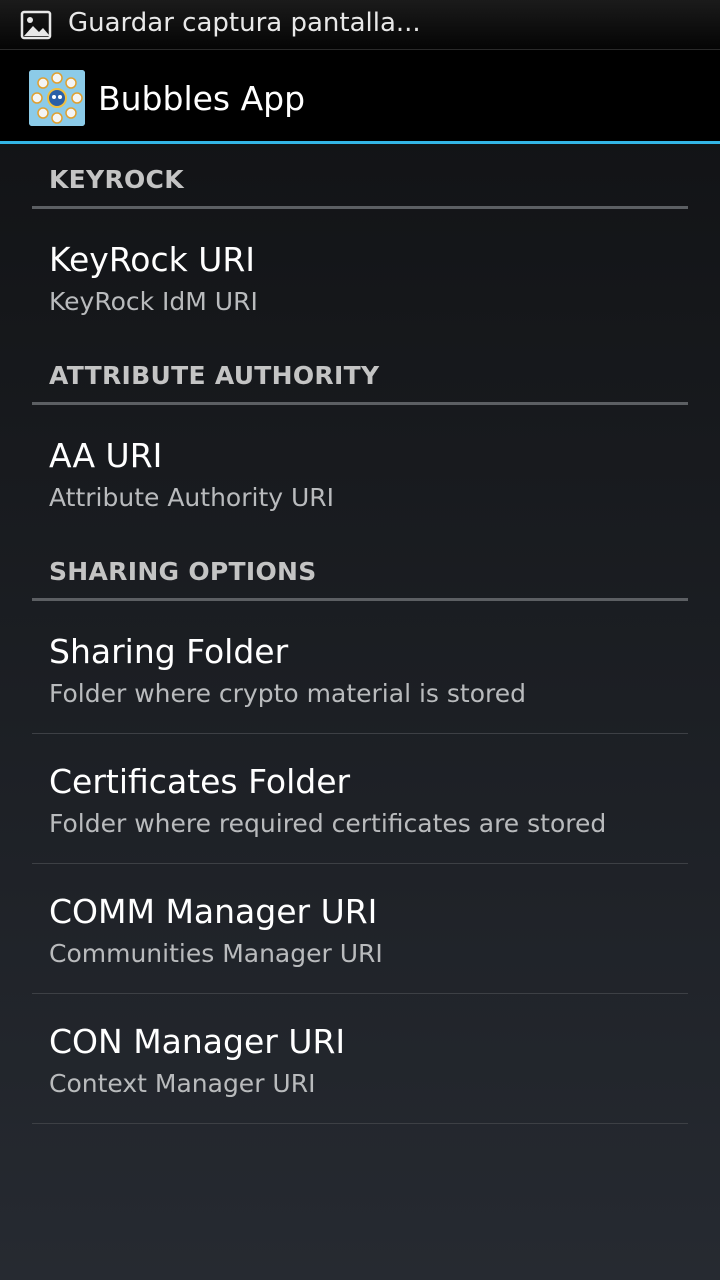  What do you see at coordinates (287, 693) in the screenshot?
I see `pref-summary: Folder where crypto material is stored` at bounding box center [287, 693].